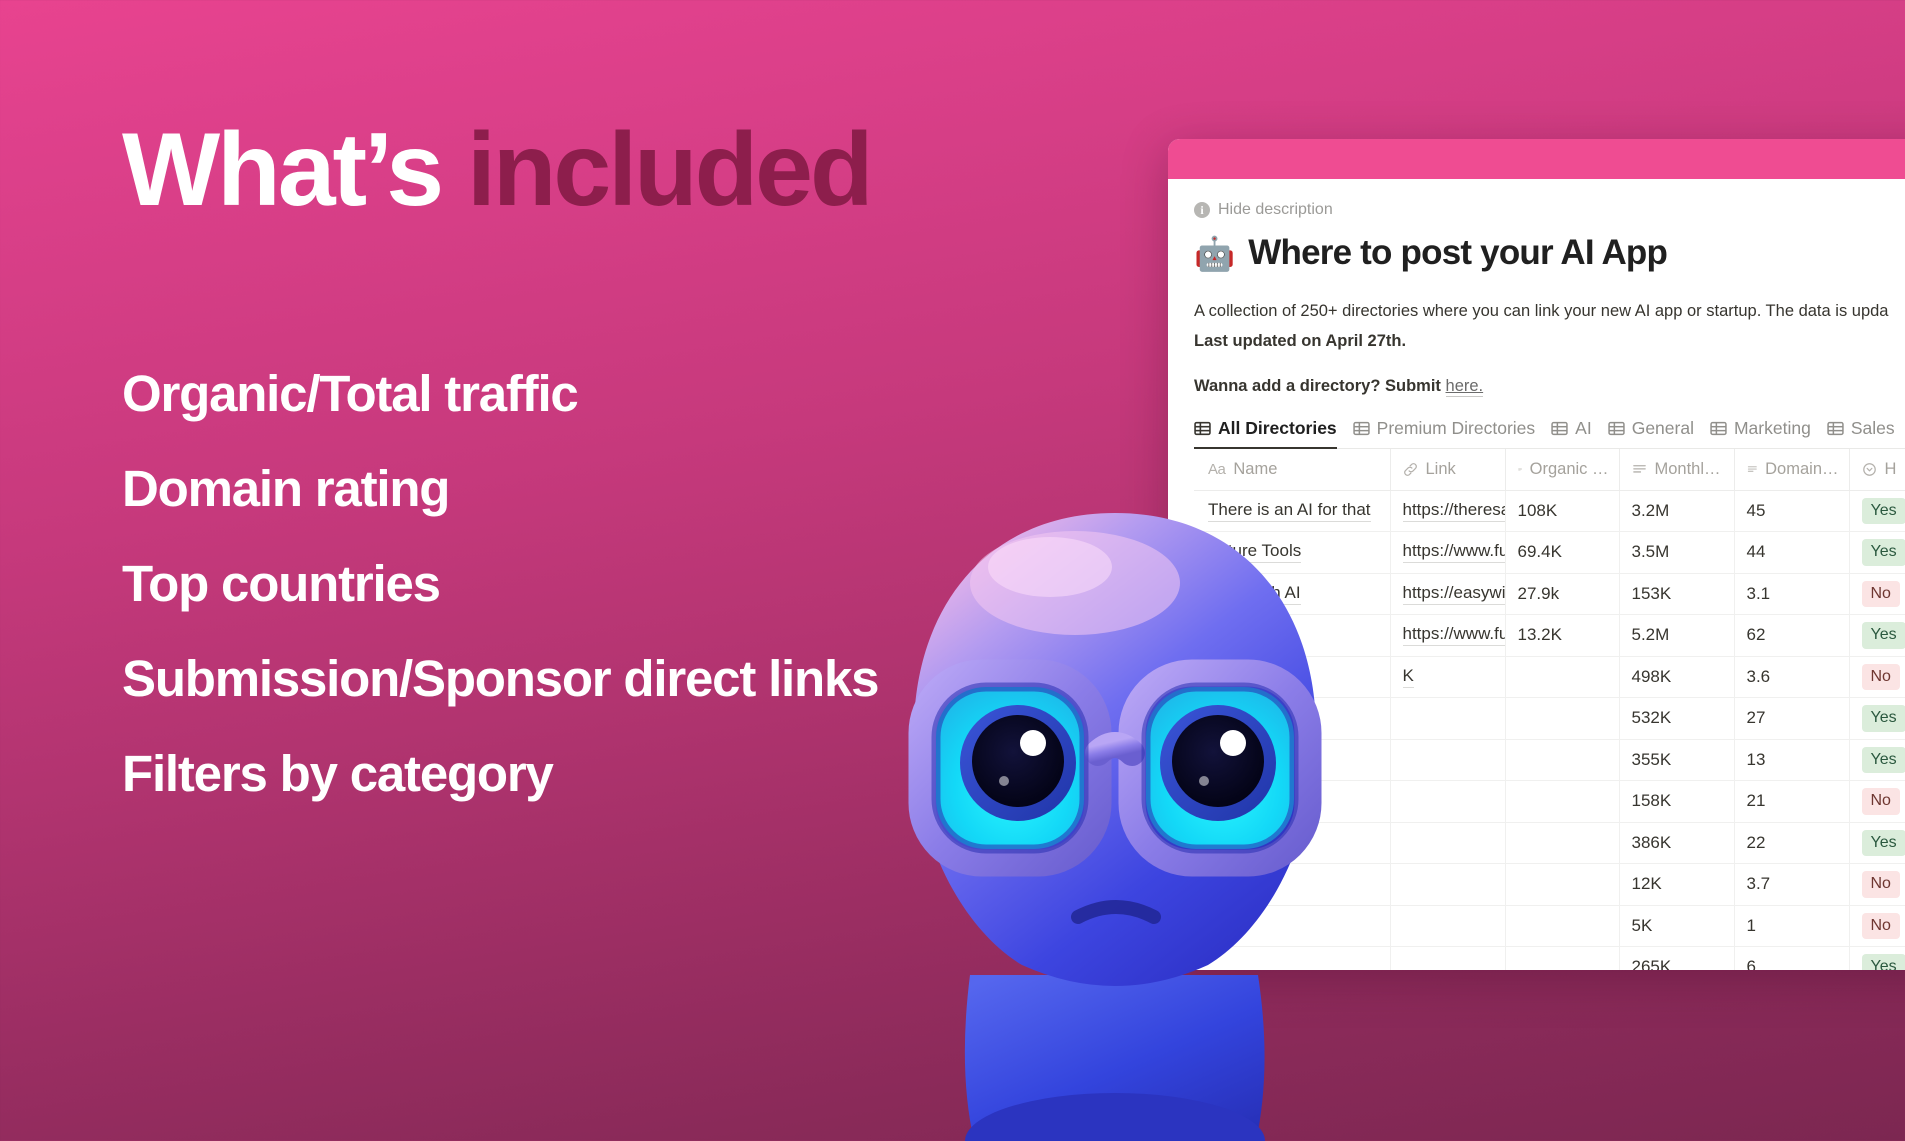 The height and width of the screenshot is (1141, 1905). Describe the element at coordinates (1677, 594) in the screenshot. I see `cell-monthly: 153K` at that location.